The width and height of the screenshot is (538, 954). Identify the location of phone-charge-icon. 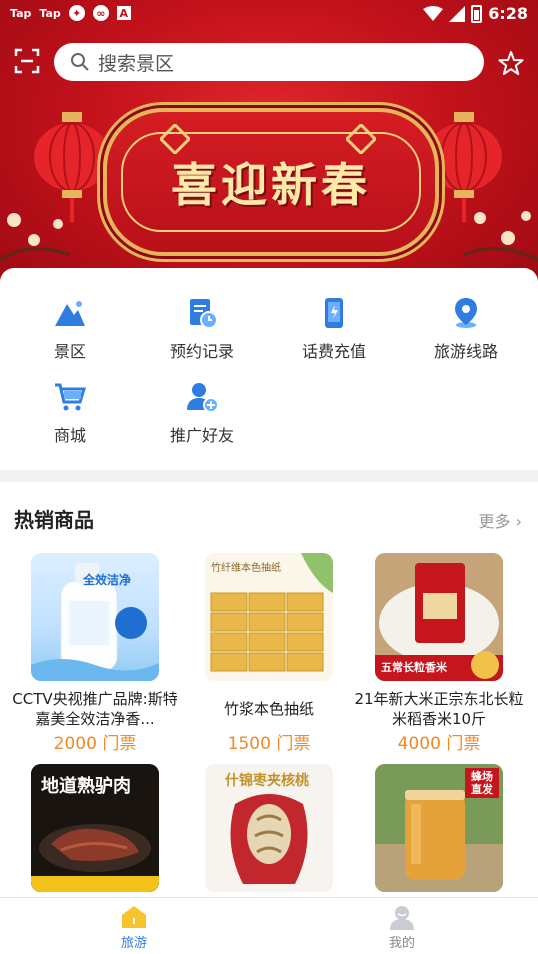
(334, 313).